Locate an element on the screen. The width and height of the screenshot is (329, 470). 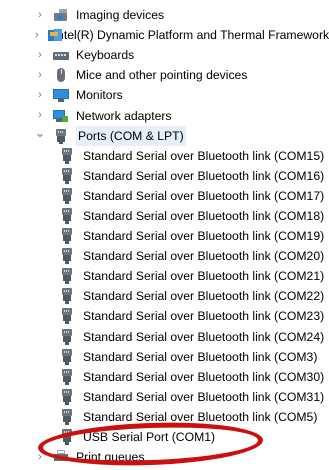
tree-item-label: Network adapters is located at coordinates (124, 115).